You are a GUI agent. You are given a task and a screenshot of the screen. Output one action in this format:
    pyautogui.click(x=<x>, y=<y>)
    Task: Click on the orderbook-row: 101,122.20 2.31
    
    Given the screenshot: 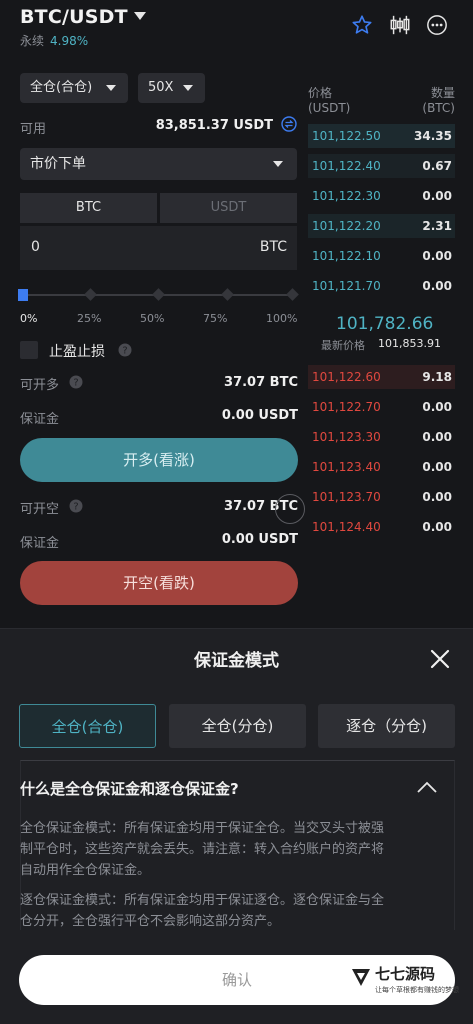 What is the action you would take?
    pyautogui.click(x=381, y=226)
    